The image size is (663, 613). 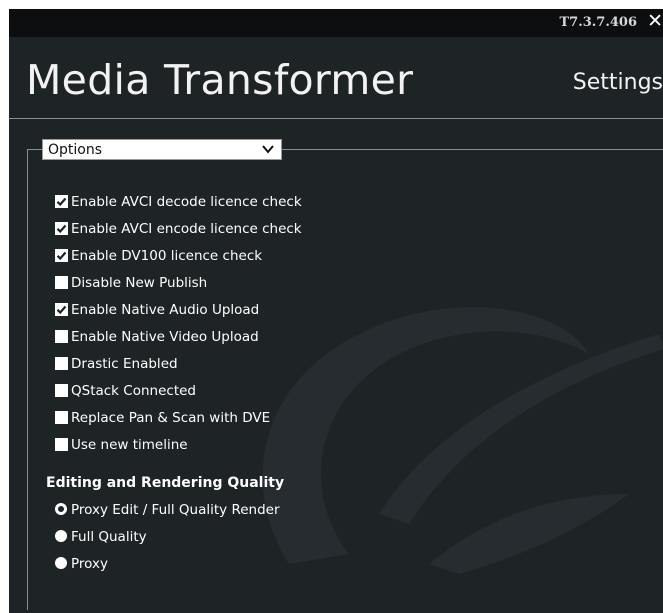 What do you see at coordinates (89, 564) in the screenshot?
I see `radio-label: Proxy` at bounding box center [89, 564].